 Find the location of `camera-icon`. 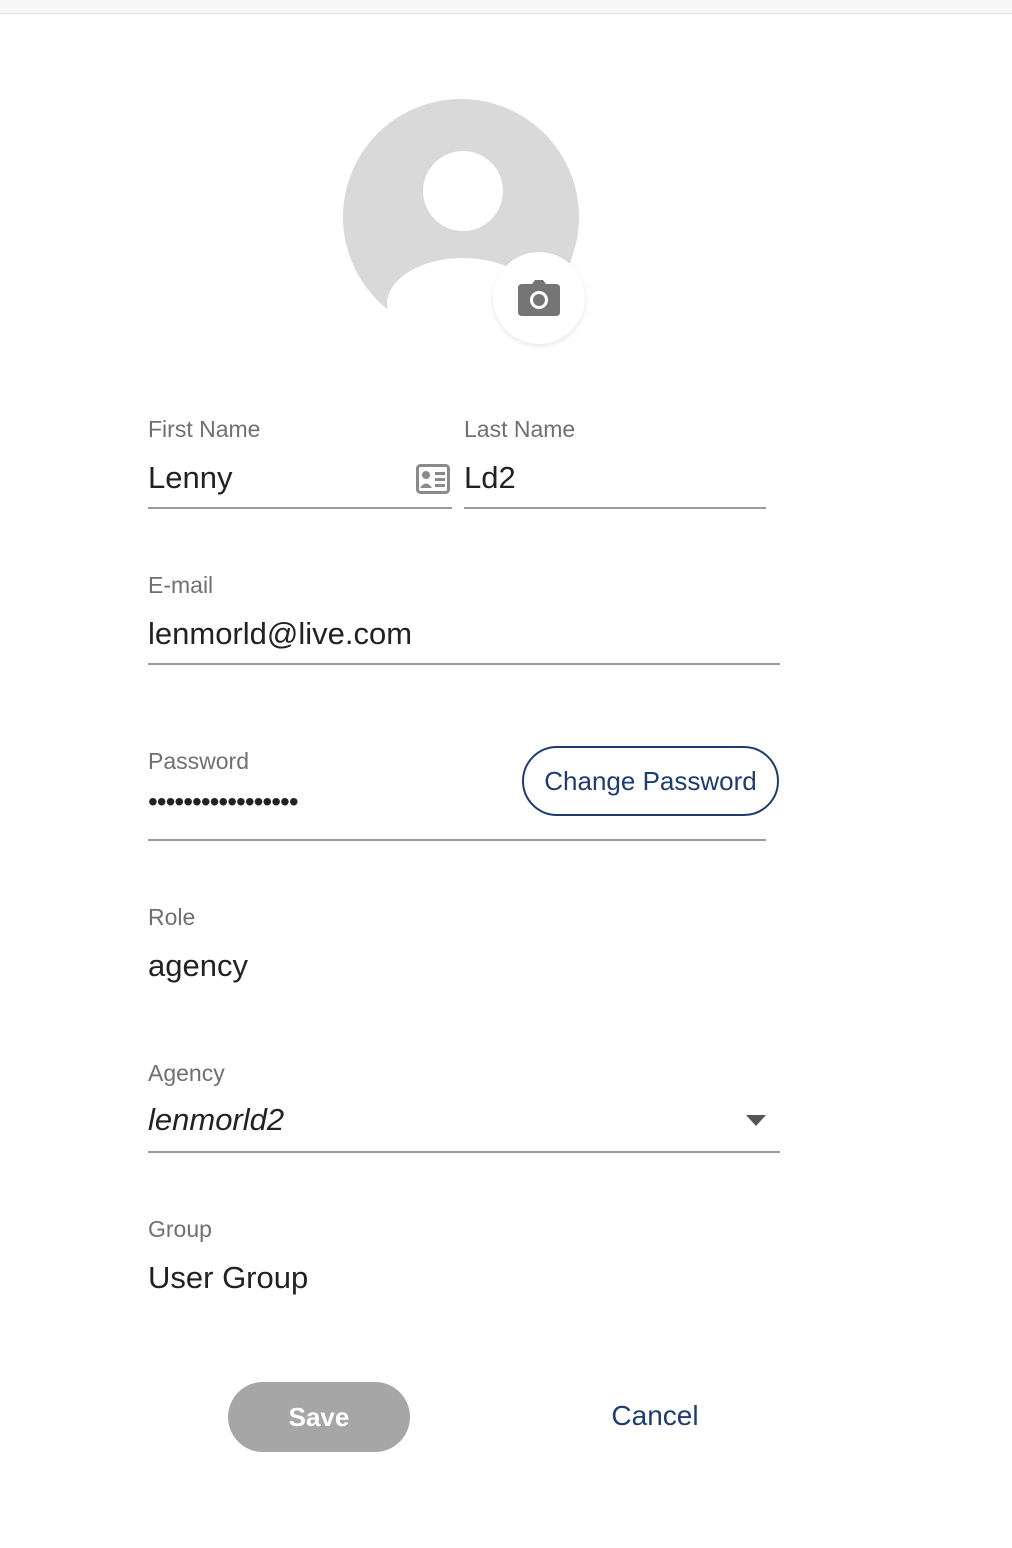

camera-icon is located at coordinates (539, 298).